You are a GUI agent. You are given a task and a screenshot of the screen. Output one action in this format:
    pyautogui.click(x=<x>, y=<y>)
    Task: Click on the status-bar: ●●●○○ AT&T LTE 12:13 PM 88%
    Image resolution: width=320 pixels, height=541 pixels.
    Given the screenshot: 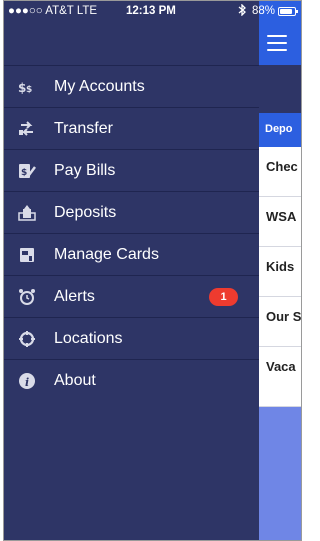 What is the action you would take?
    pyautogui.click(x=152, y=12)
    